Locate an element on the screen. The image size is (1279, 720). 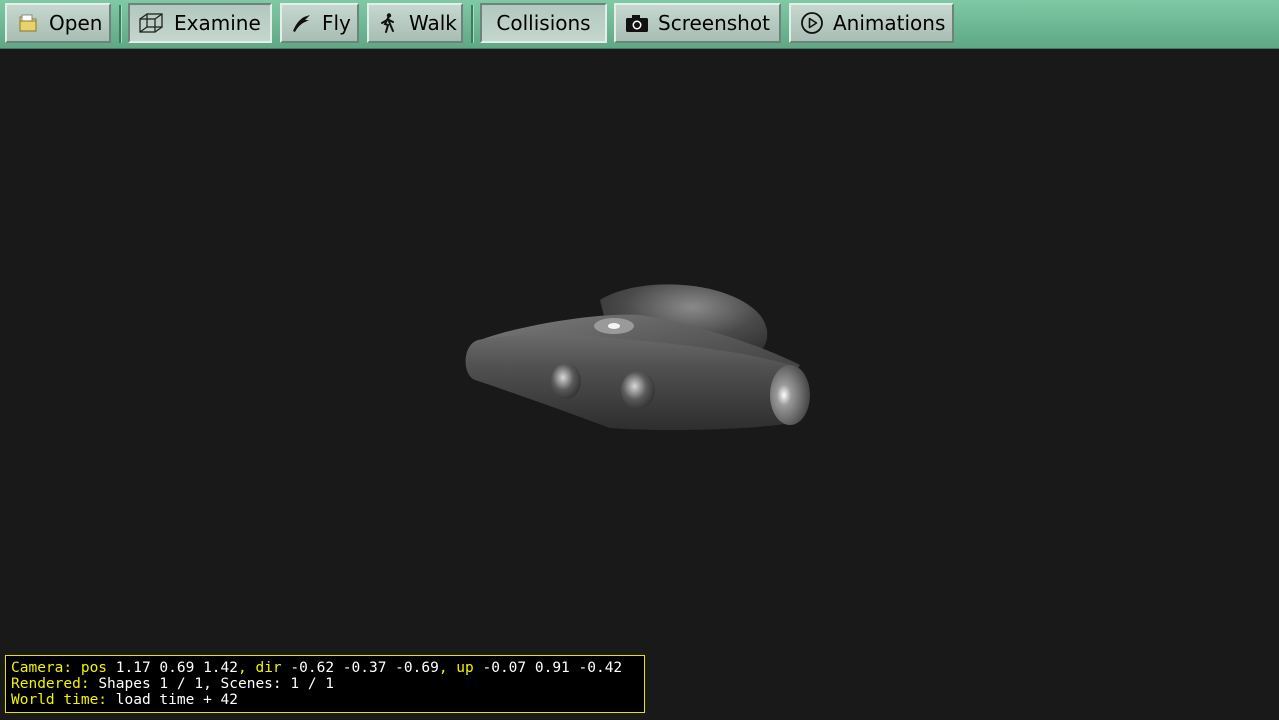
cube-wireframe-icon is located at coordinates (151, 23).